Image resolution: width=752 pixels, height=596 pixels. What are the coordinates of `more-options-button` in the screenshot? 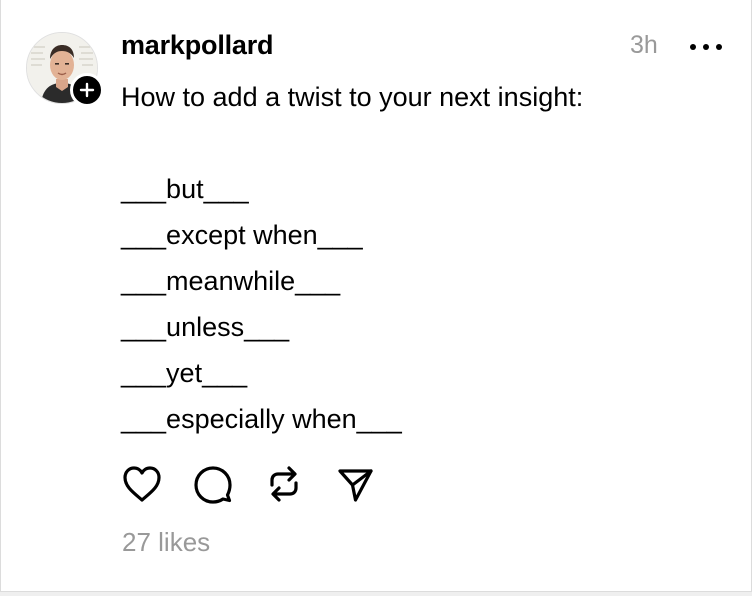 It's located at (706, 47).